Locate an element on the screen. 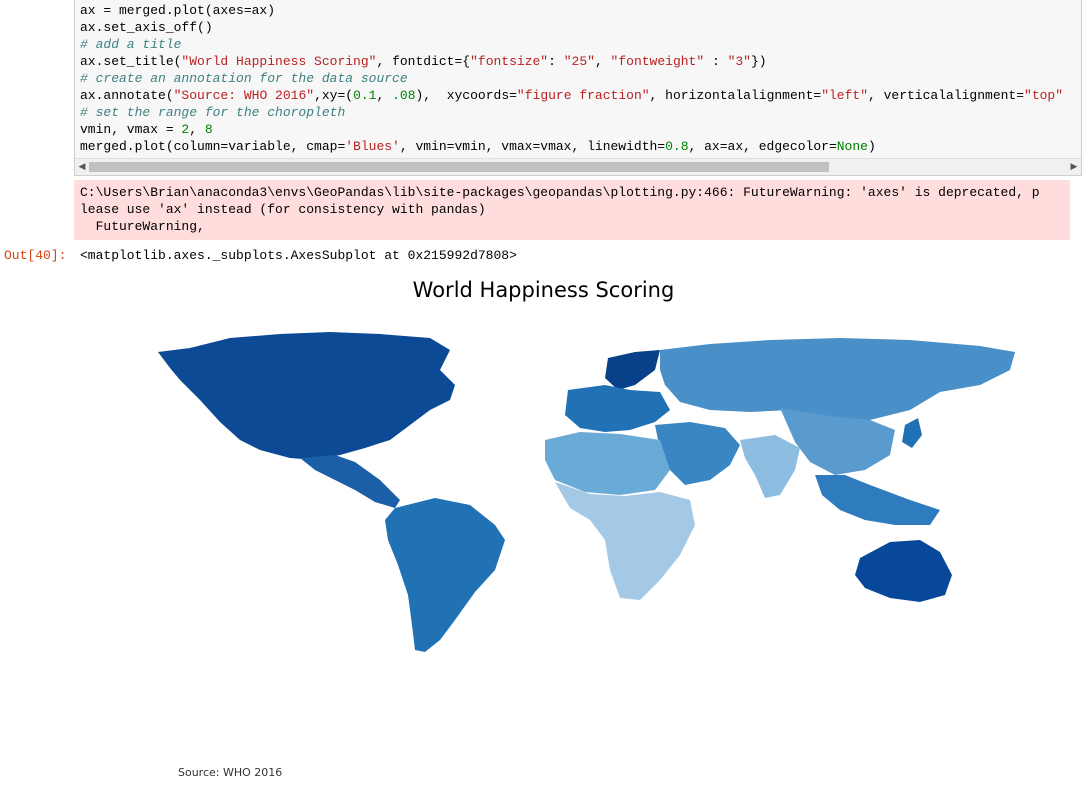 Image resolution: width=1087 pixels, height=796 pixels. region-japan is located at coordinates (912, 433).